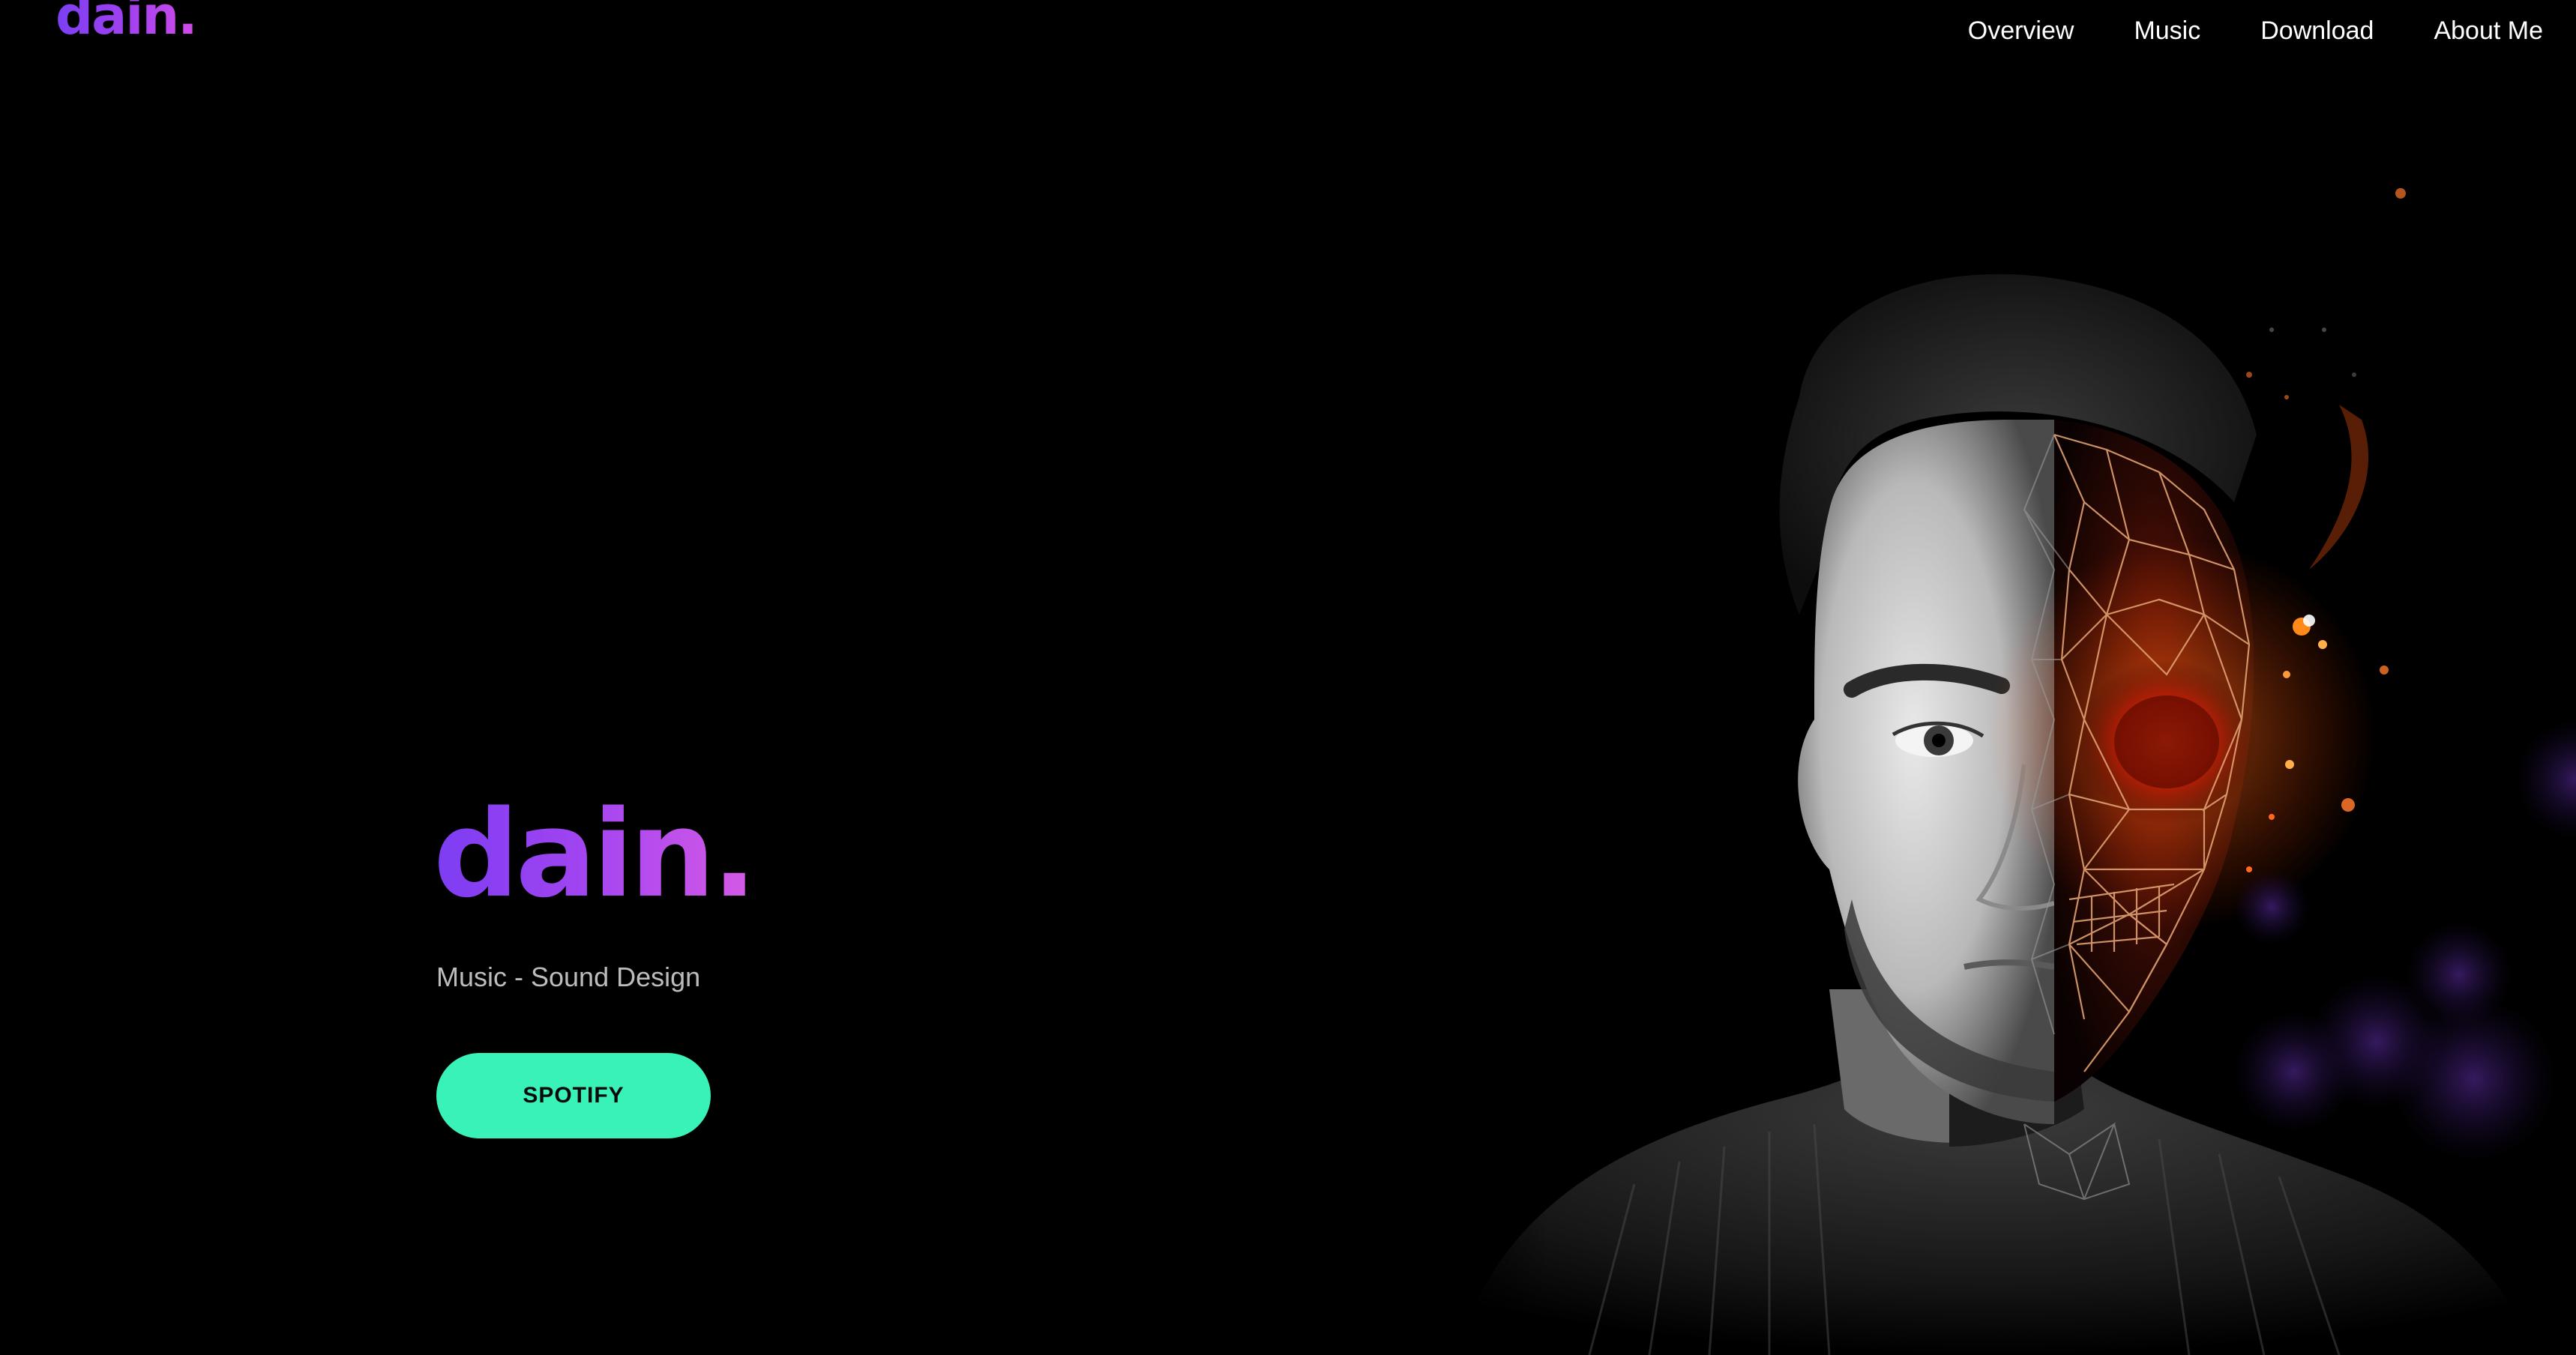 The image size is (2576, 1355). What do you see at coordinates (595, 854) in the screenshot?
I see `hero-title: dain.` at bounding box center [595, 854].